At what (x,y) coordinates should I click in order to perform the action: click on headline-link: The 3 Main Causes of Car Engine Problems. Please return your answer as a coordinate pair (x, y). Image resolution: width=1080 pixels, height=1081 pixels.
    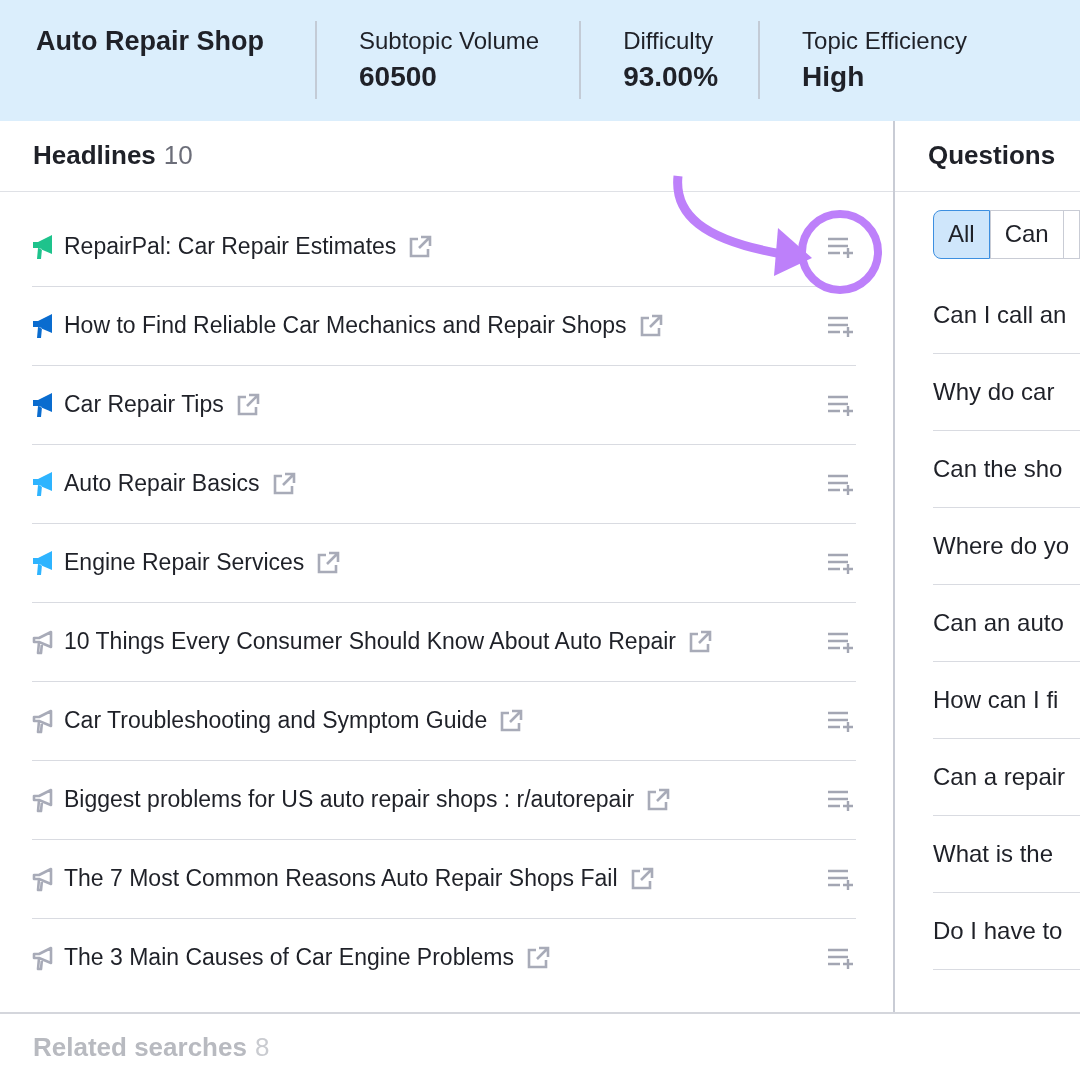
    Looking at the image, I should click on (289, 958).